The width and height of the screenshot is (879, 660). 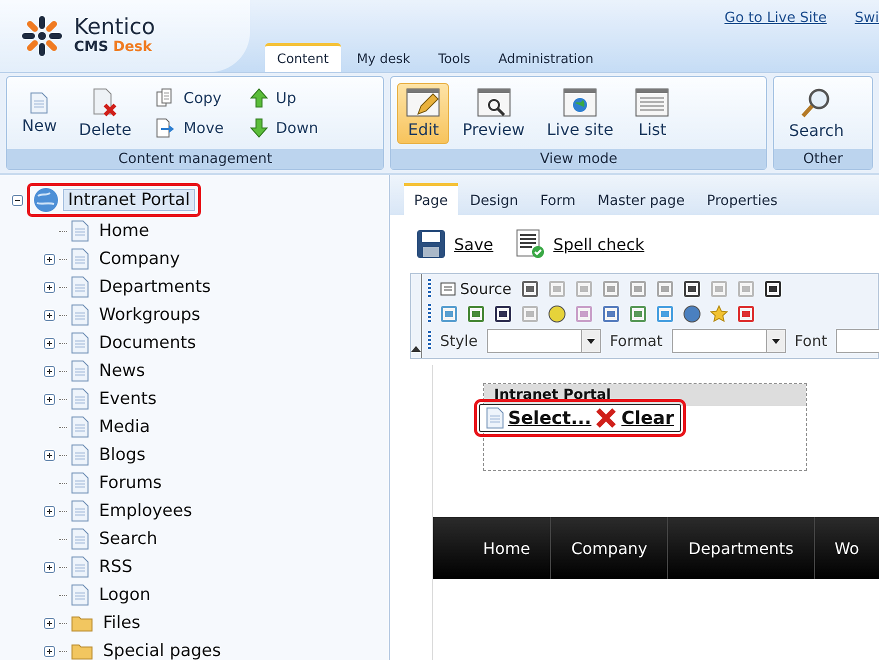 I want to click on collapse-toggle, so click(x=17, y=200).